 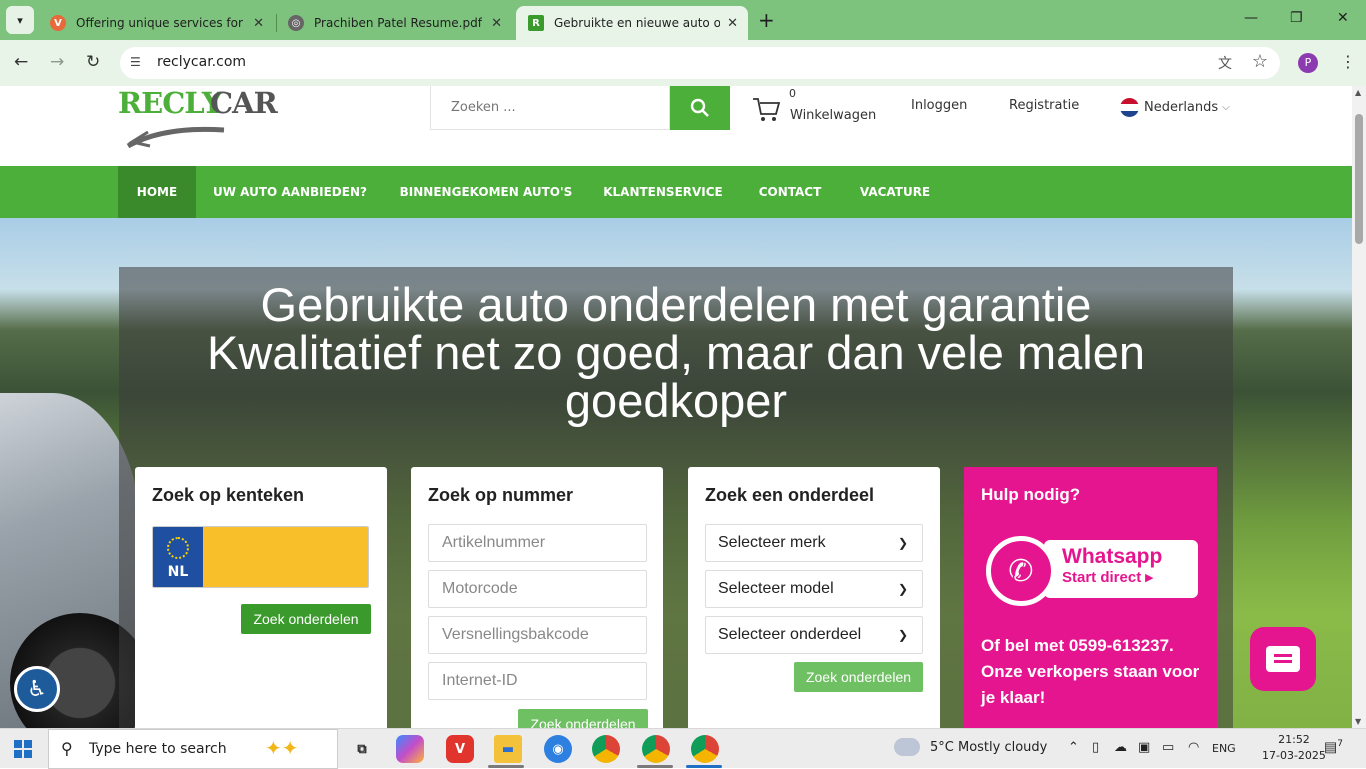 What do you see at coordinates (296, 23) in the screenshot?
I see `globe-favicon-icon: ◎` at bounding box center [296, 23].